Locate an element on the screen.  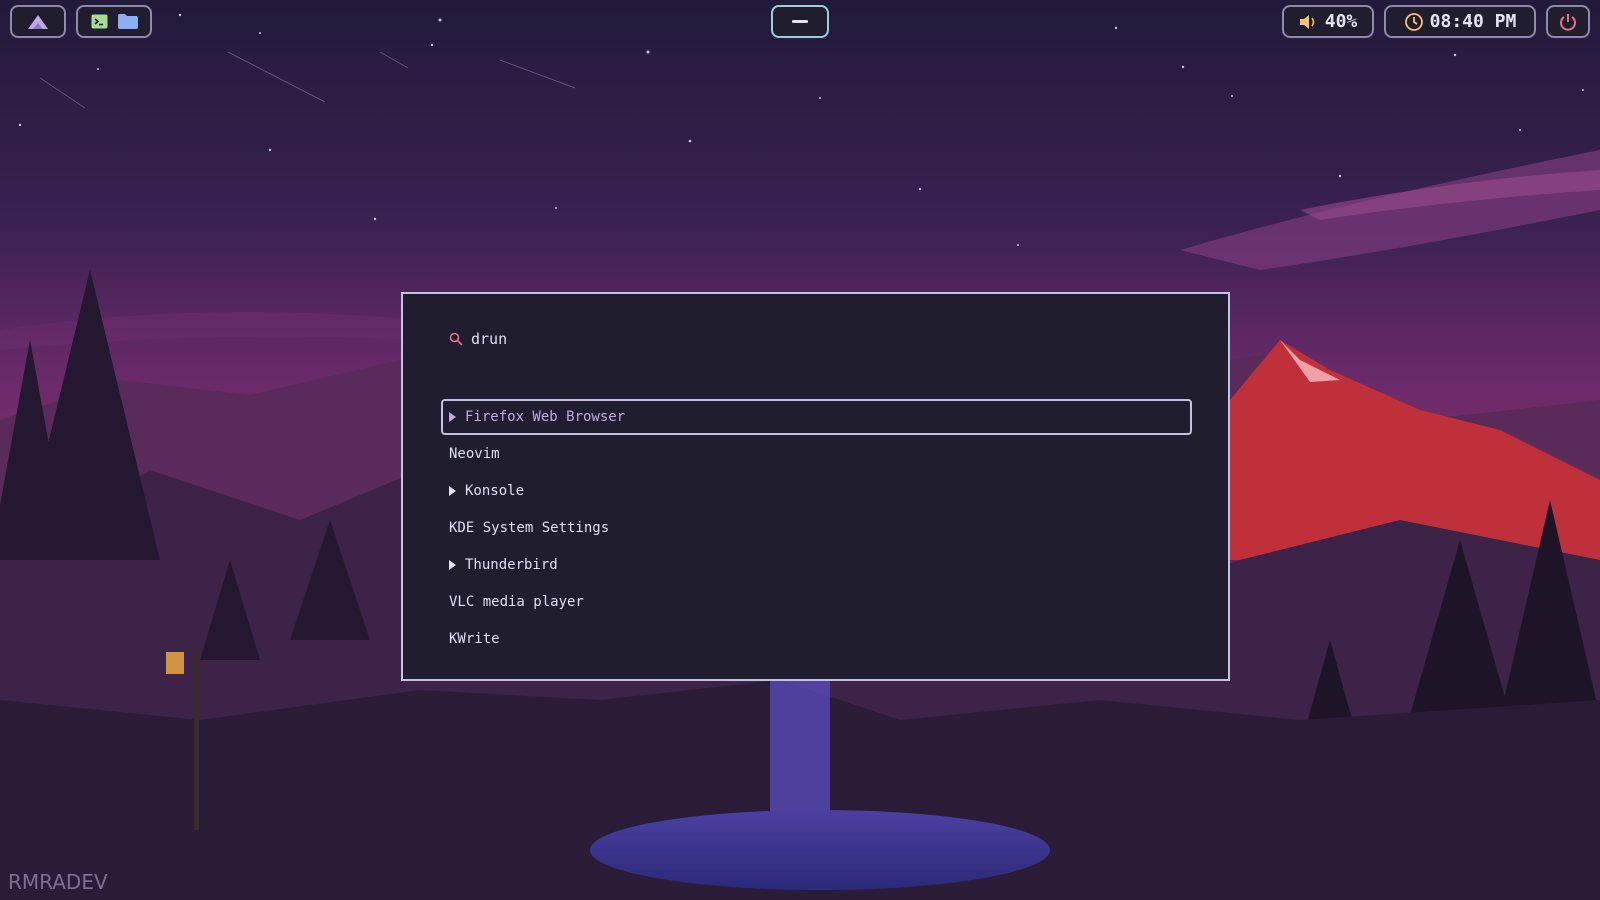
app-launcher-button is located at coordinates (38, 21).